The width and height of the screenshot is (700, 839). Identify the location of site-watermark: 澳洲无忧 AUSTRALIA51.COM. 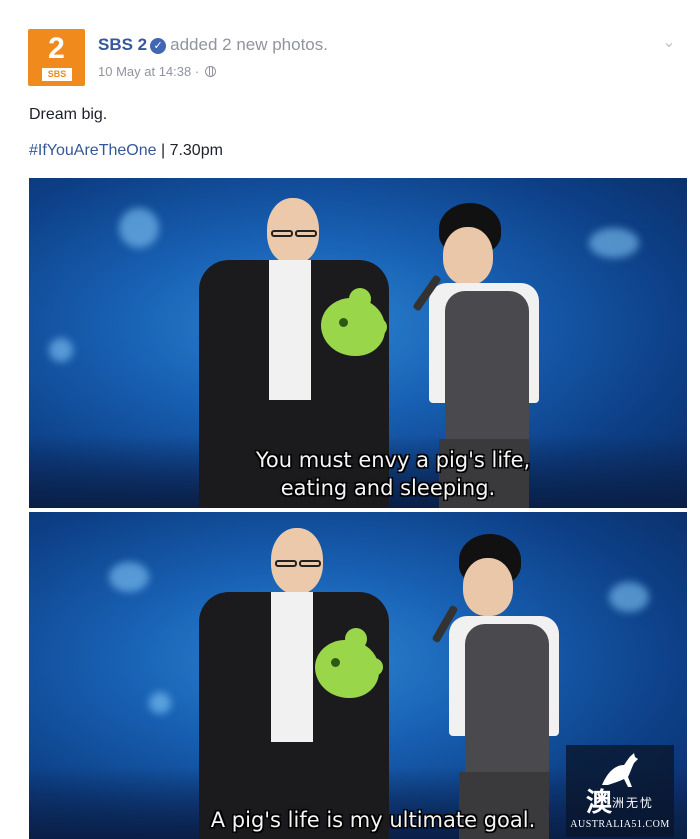
(620, 791).